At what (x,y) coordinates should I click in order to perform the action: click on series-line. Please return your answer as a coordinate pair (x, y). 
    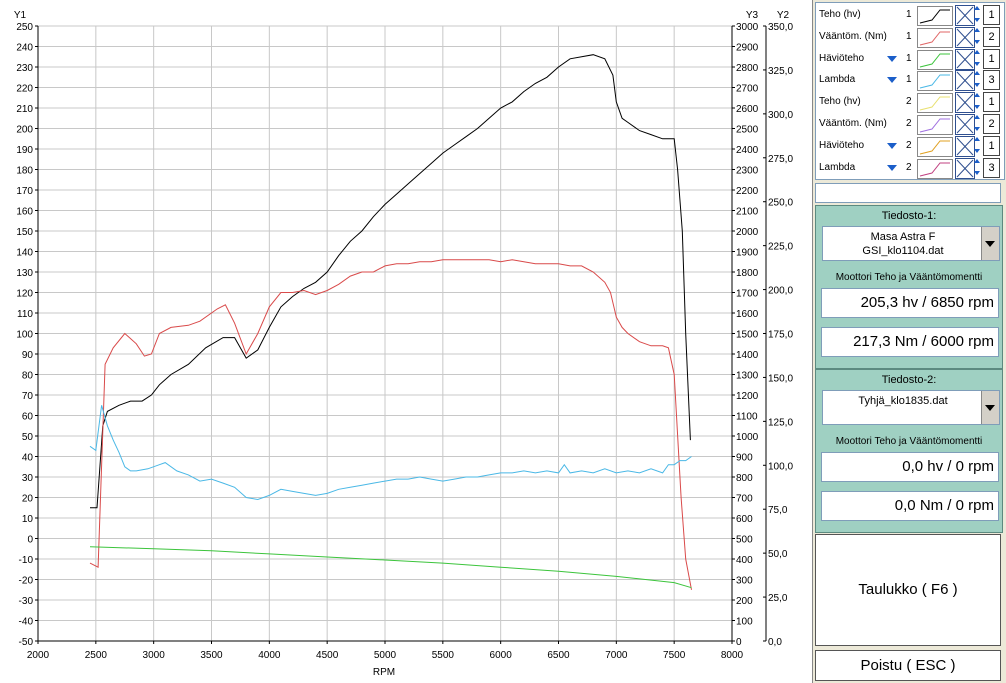
    Looking at the image, I should click on (390, 567).